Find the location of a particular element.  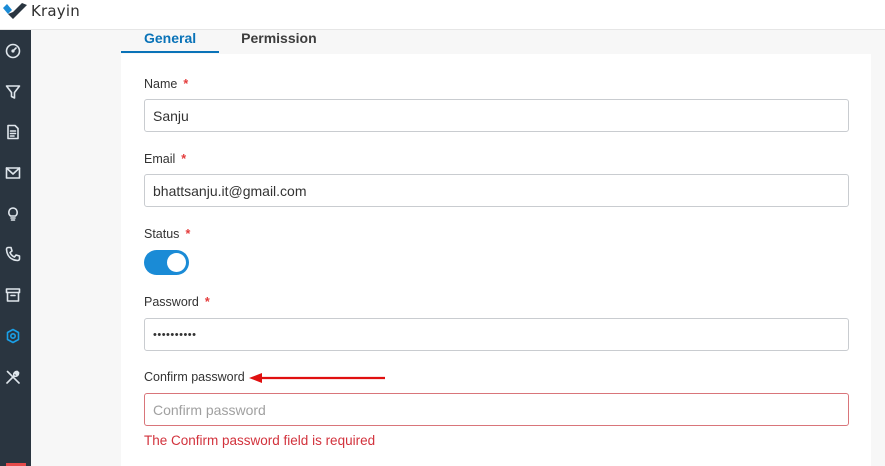

password-field-value: •••••••••• is located at coordinates (175, 334).